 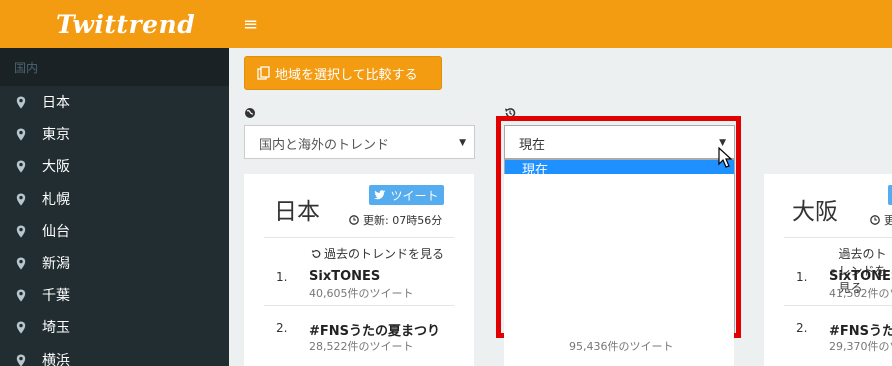 What do you see at coordinates (114, 295) in the screenshot?
I see `sidebar-item: 千葉` at bounding box center [114, 295].